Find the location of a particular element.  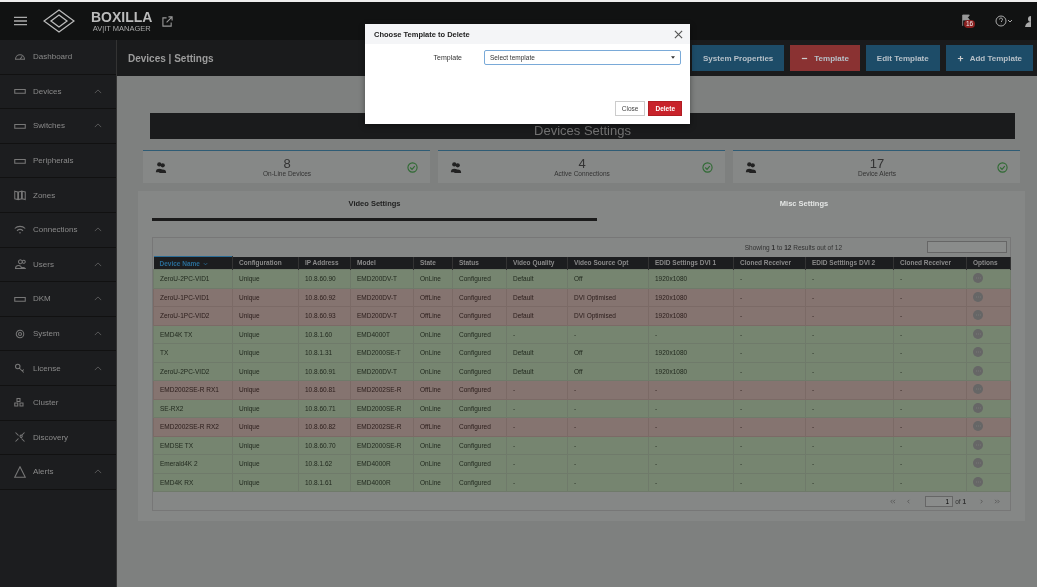

header-button: System Properties is located at coordinates (738, 58).